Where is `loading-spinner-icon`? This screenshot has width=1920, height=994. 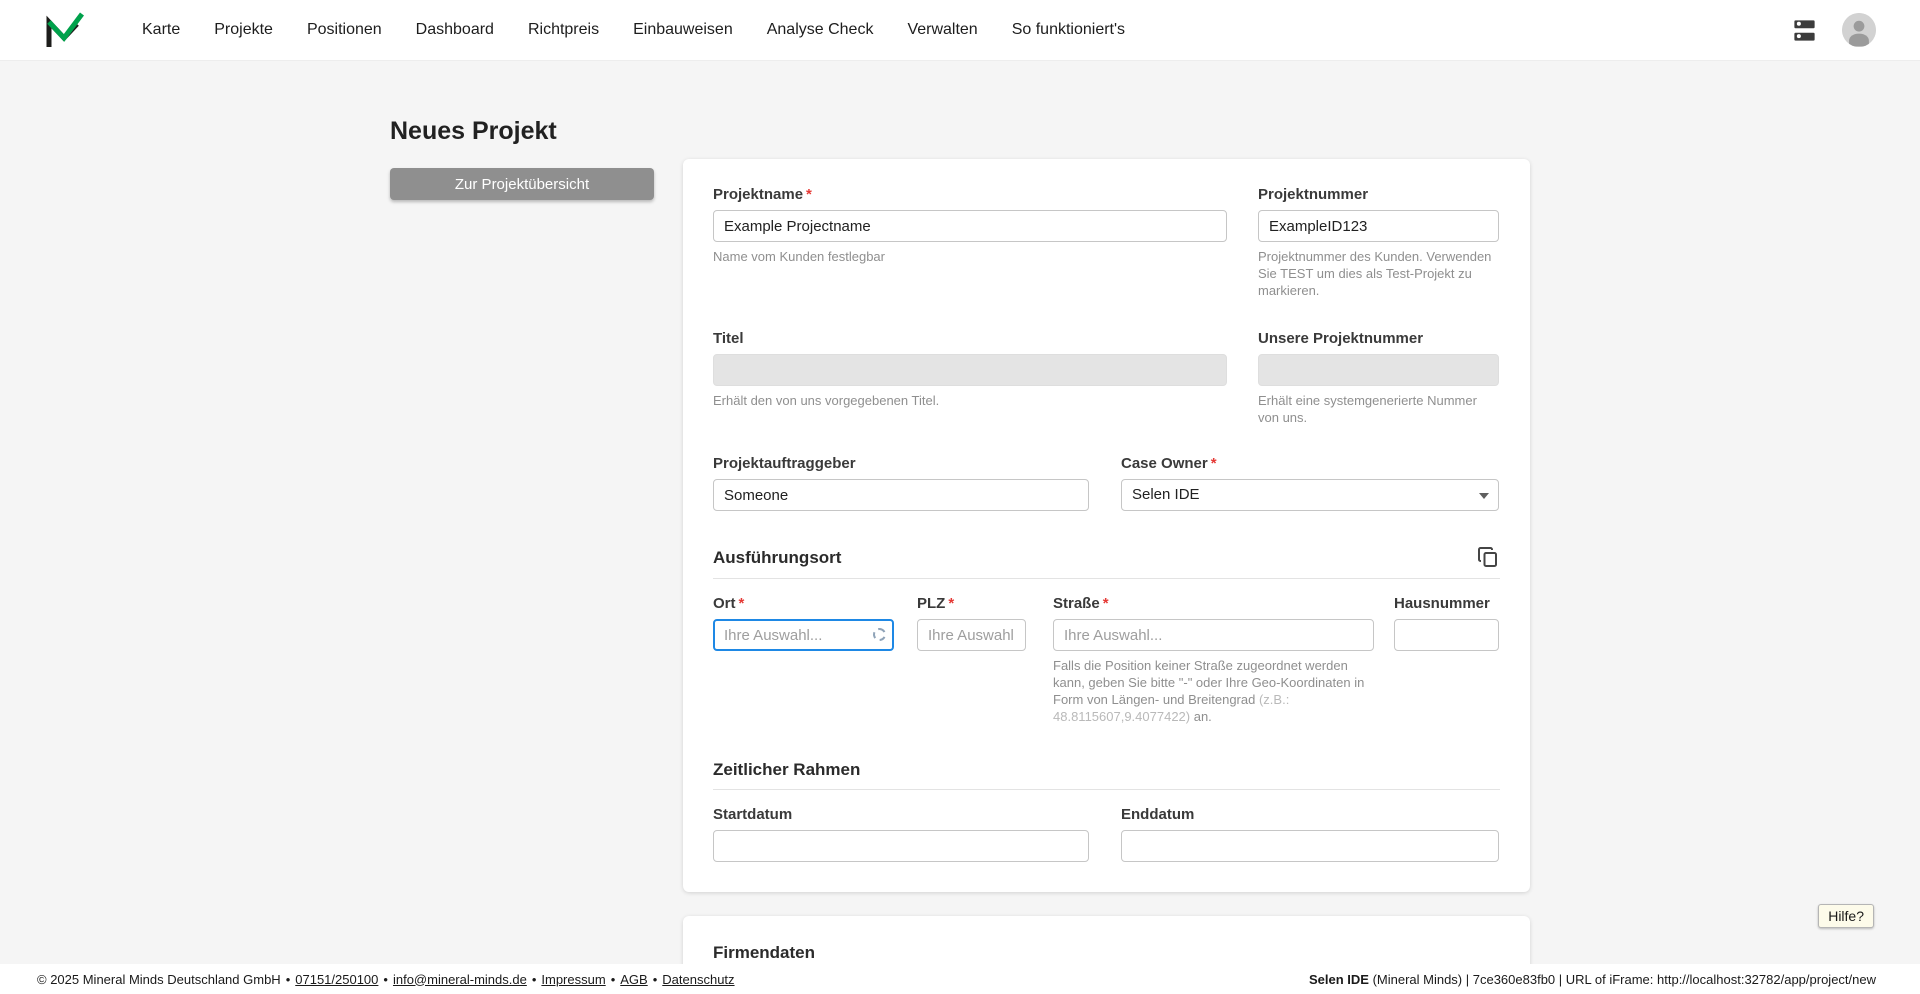
loading-spinner-icon is located at coordinates (879, 634).